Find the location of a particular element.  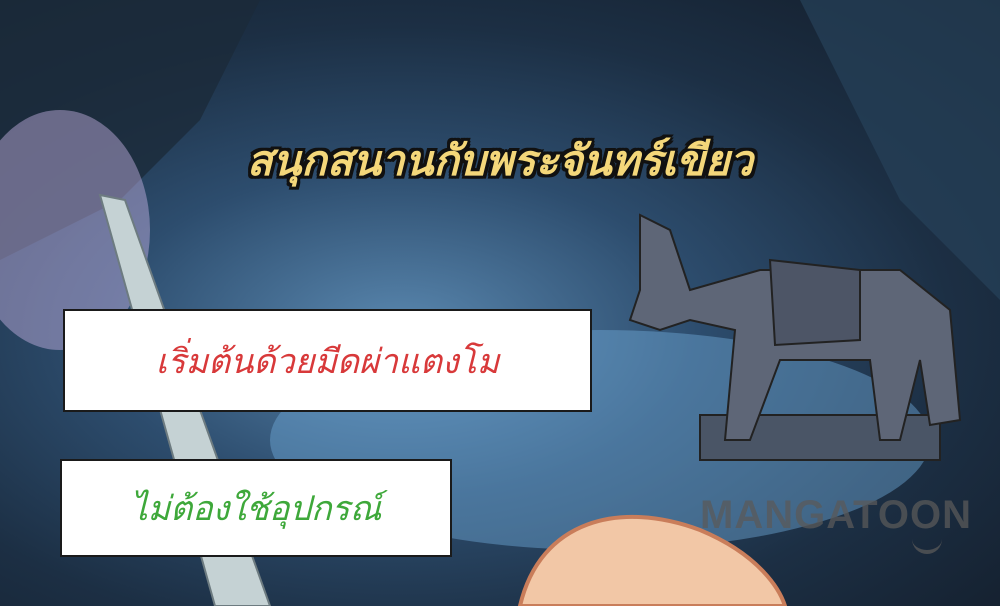

caption-box-start: เริ่มต้นด้วยมีดผ่าแตงโม is located at coordinates (327, 360).